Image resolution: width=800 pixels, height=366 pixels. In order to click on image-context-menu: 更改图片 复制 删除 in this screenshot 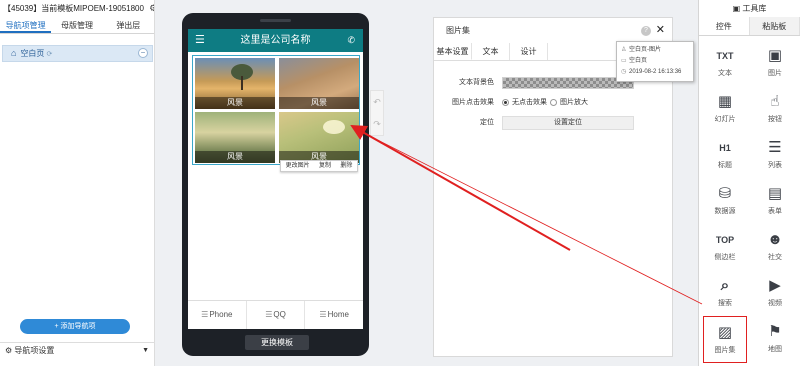, I will do `click(319, 166)`.